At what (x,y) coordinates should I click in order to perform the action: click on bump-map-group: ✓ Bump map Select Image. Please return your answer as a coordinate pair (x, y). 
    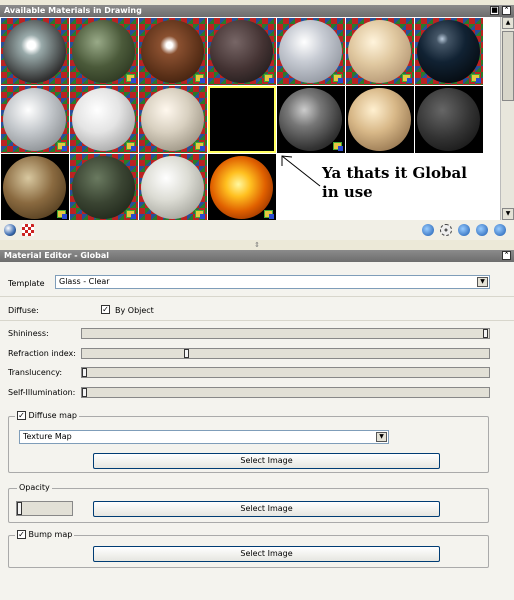
    Looking at the image, I should click on (248, 549).